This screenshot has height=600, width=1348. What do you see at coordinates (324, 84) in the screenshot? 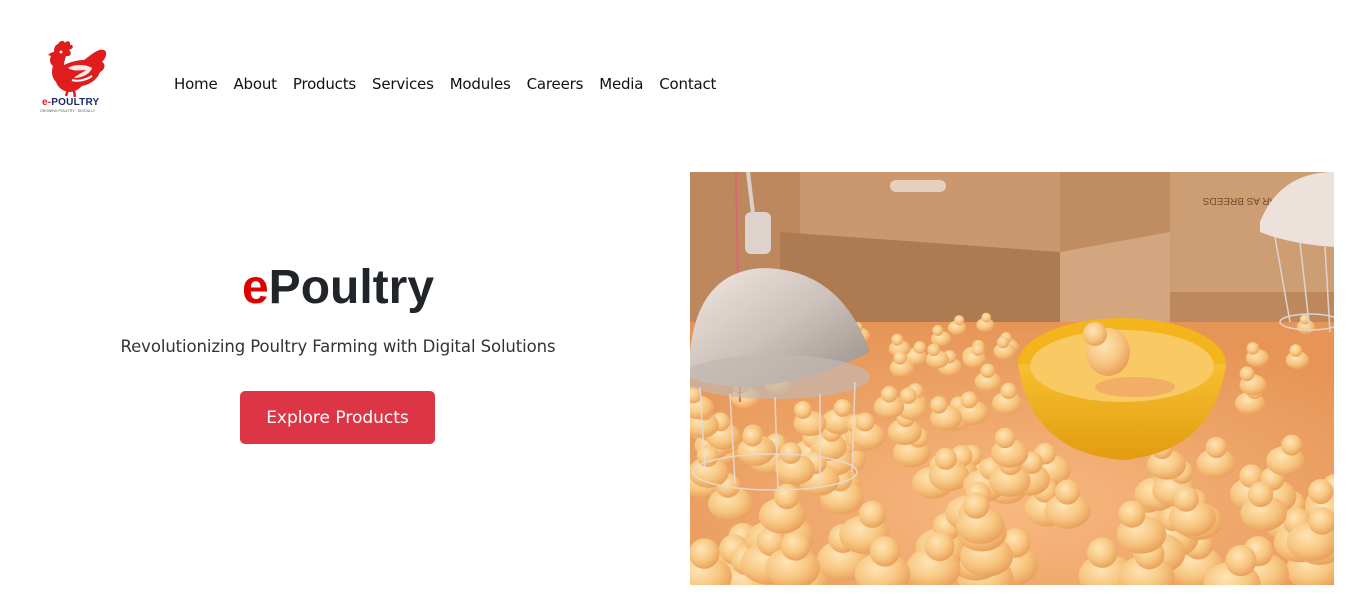
I see `nav-products: Products` at bounding box center [324, 84].